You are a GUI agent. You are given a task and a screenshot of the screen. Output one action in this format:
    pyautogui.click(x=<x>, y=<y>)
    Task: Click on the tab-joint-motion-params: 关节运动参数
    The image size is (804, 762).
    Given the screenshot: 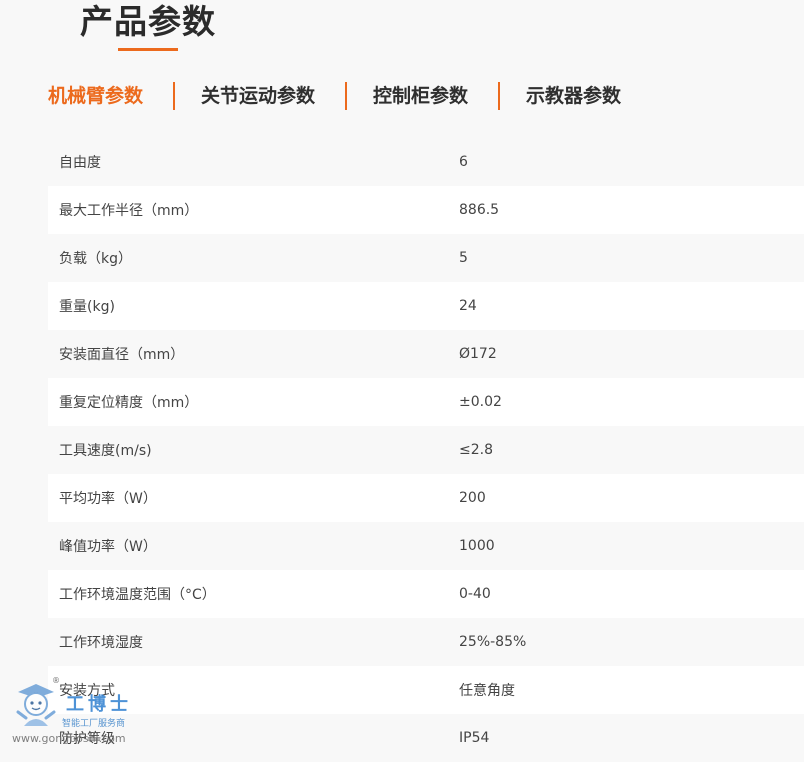 What is the action you would take?
    pyautogui.click(x=258, y=96)
    